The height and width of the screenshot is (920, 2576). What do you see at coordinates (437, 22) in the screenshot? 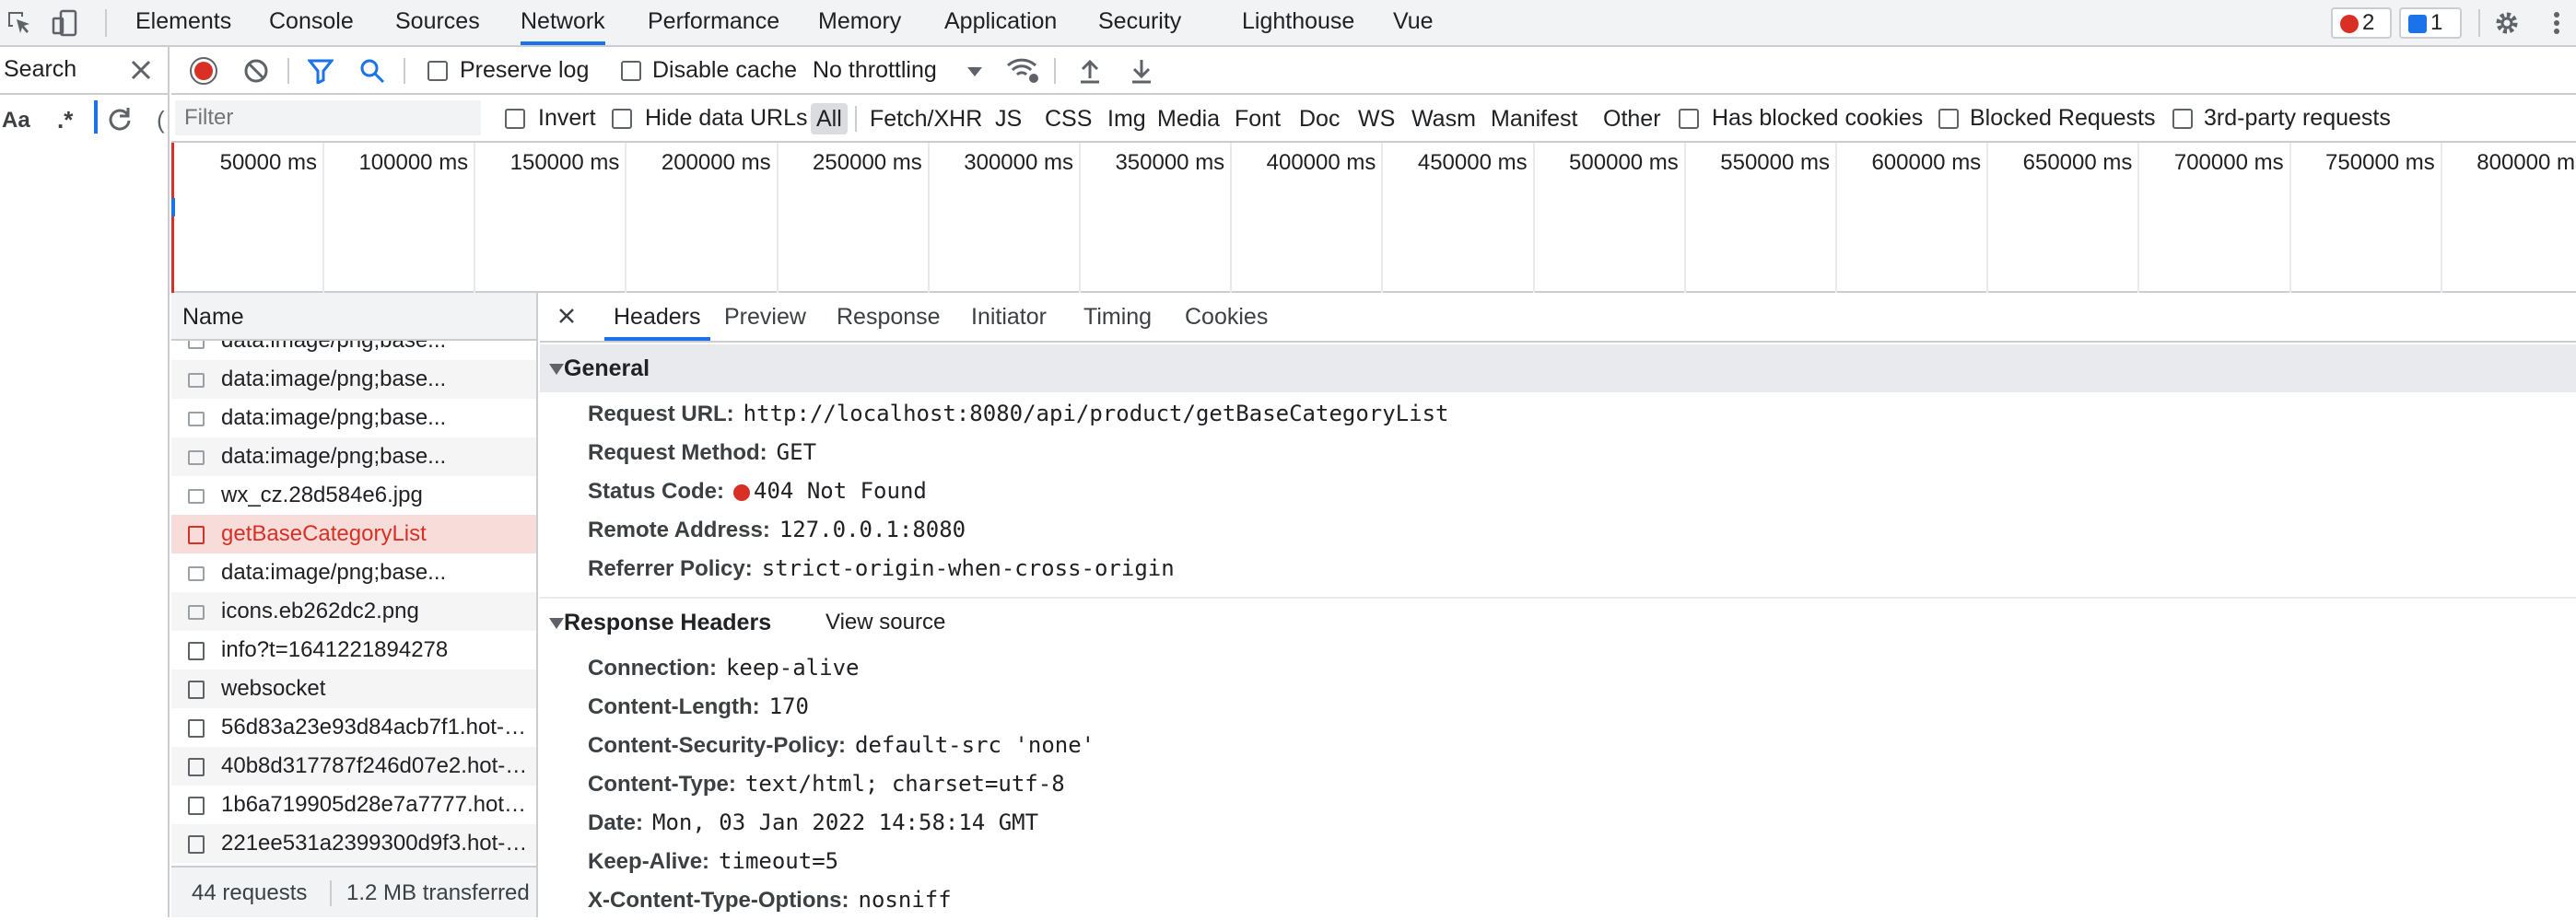
I see `tab-sources: Sources` at bounding box center [437, 22].